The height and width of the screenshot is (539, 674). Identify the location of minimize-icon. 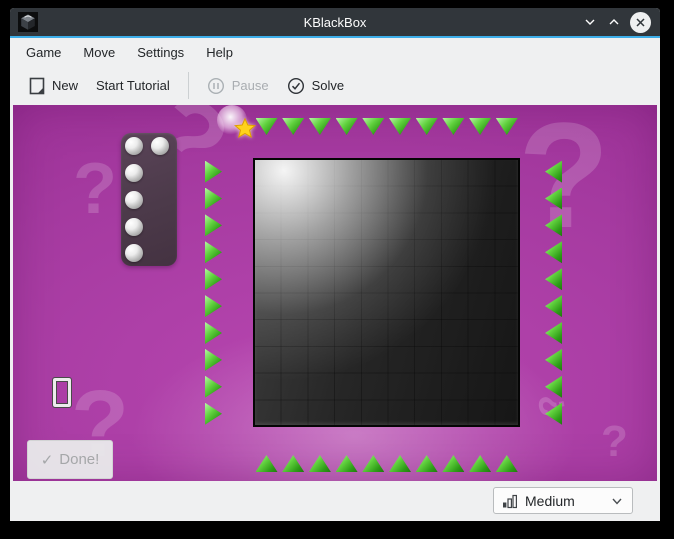
(590, 22).